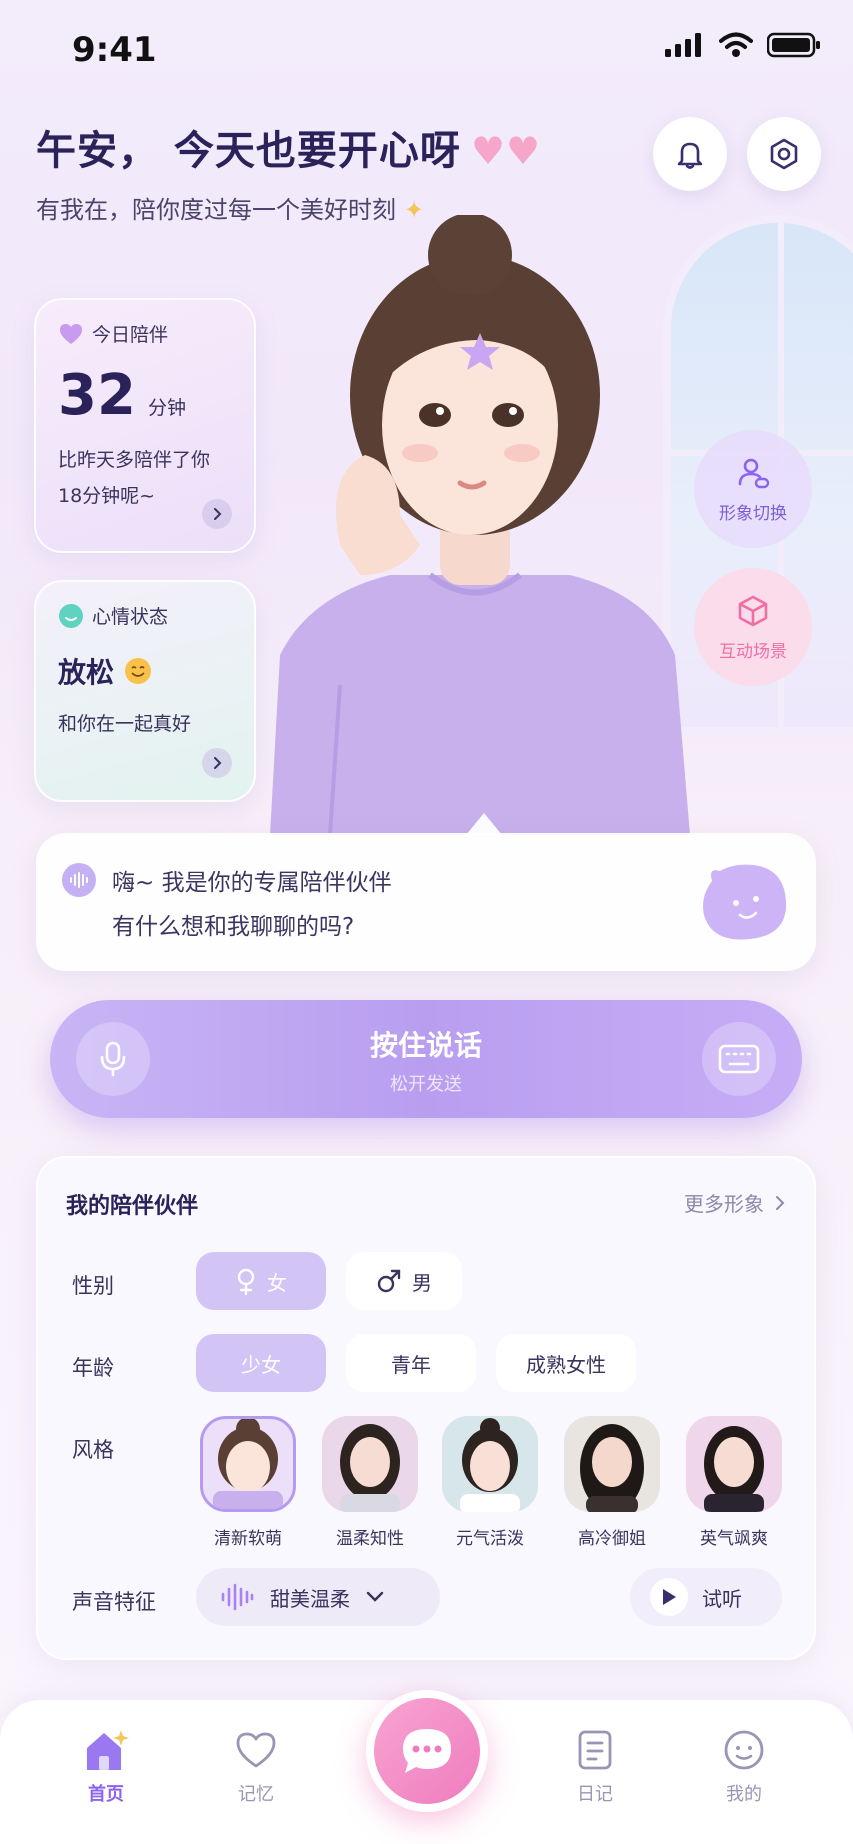 The image size is (853, 1844). I want to click on tab-mine: 我的, so click(744, 1766).